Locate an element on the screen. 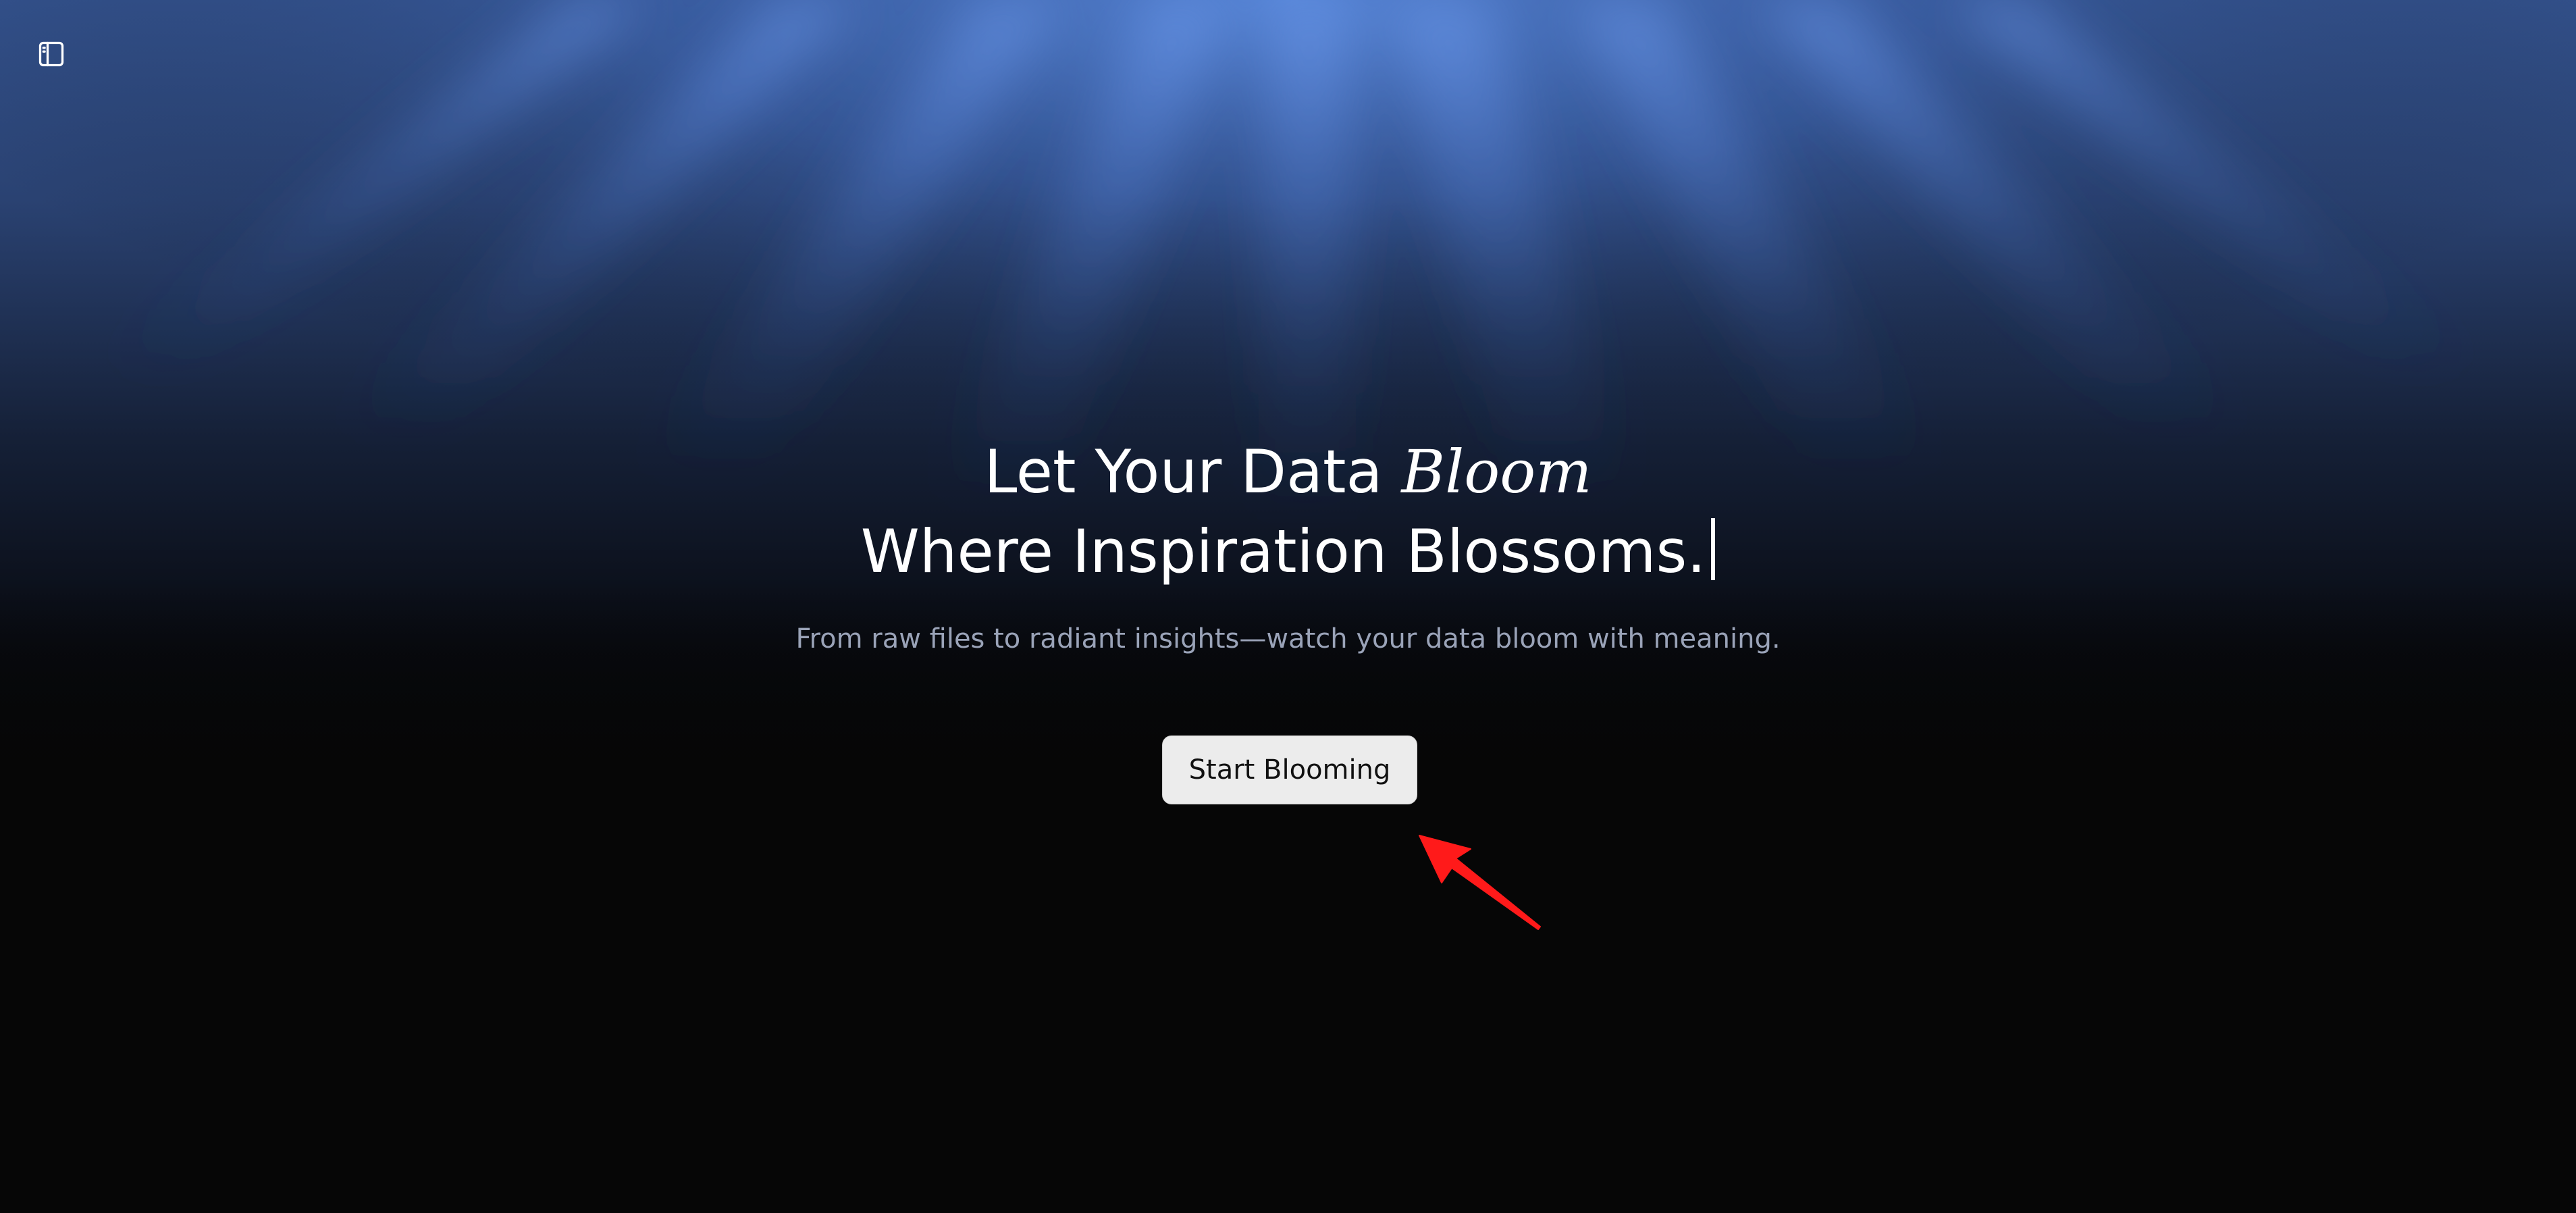 This screenshot has width=2576, height=1213. sidebar-toggle-button is located at coordinates (51, 54).